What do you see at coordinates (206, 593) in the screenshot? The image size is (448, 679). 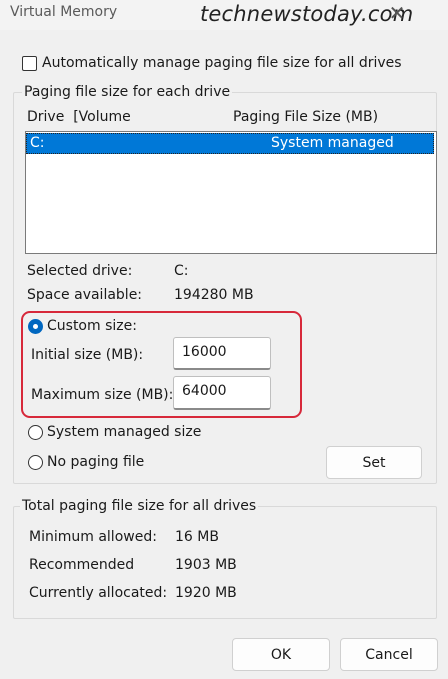 I see `currently-allocated-value: 1920 MB` at bounding box center [206, 593].